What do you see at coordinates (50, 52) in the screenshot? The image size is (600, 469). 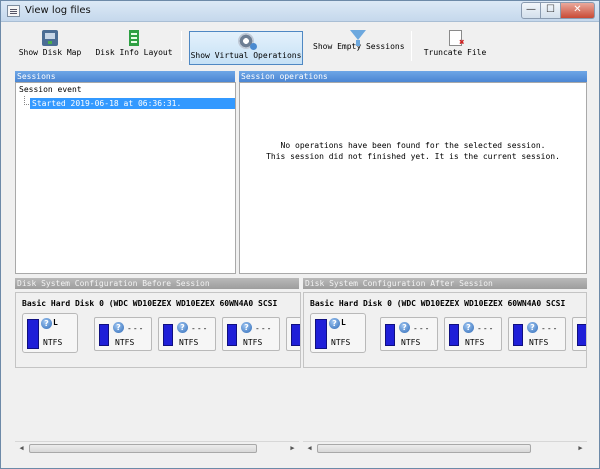 I see `show-disk-map-label: Show Disk Map` at bounding box center [50, 52].